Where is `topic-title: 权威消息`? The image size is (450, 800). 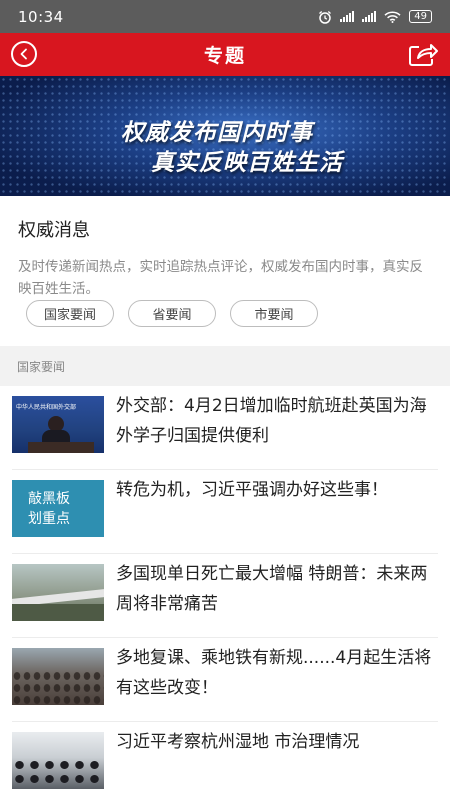
topic-title: 权威消息 is located at coordinates (54, 230).